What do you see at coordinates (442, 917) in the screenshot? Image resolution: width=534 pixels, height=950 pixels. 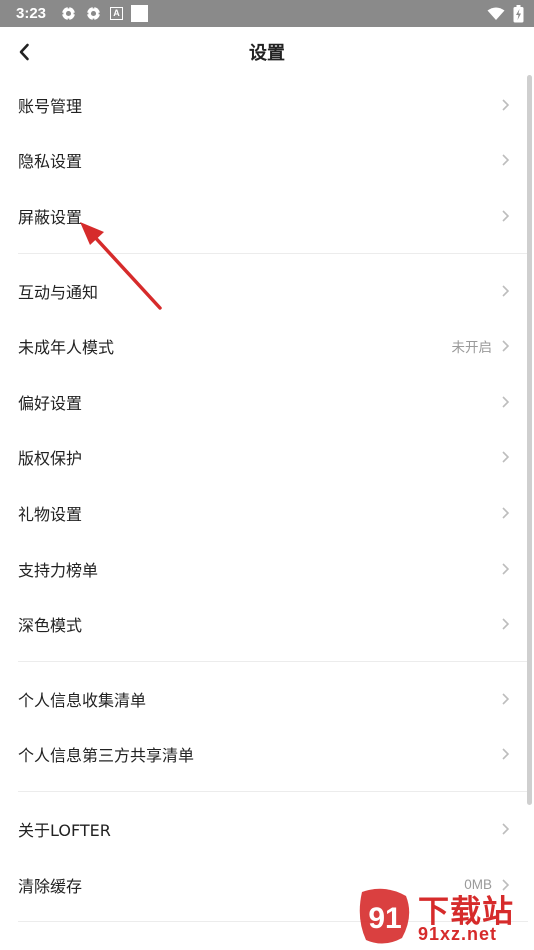 I see `watermark: 91 下载站 91xz.net` at bounding box center [442, 917].